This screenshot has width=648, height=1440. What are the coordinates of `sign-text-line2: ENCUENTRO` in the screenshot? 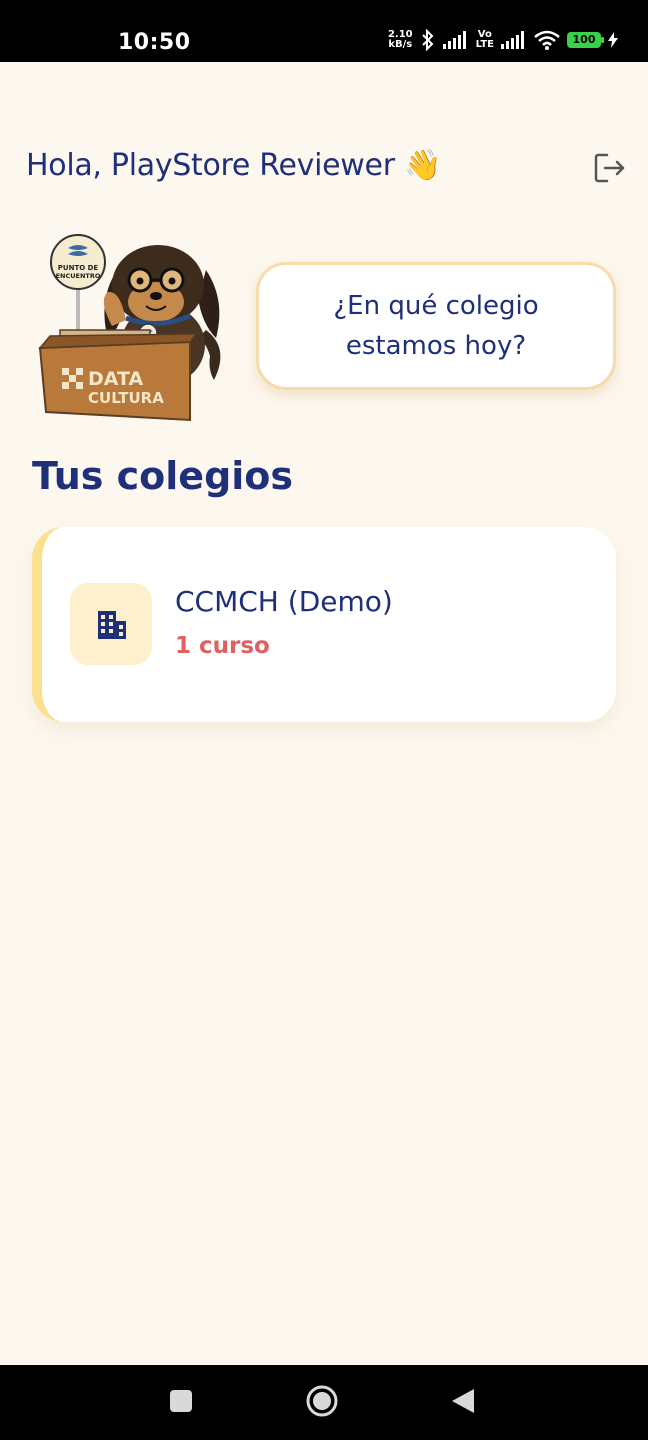 It's located at (78, 276).